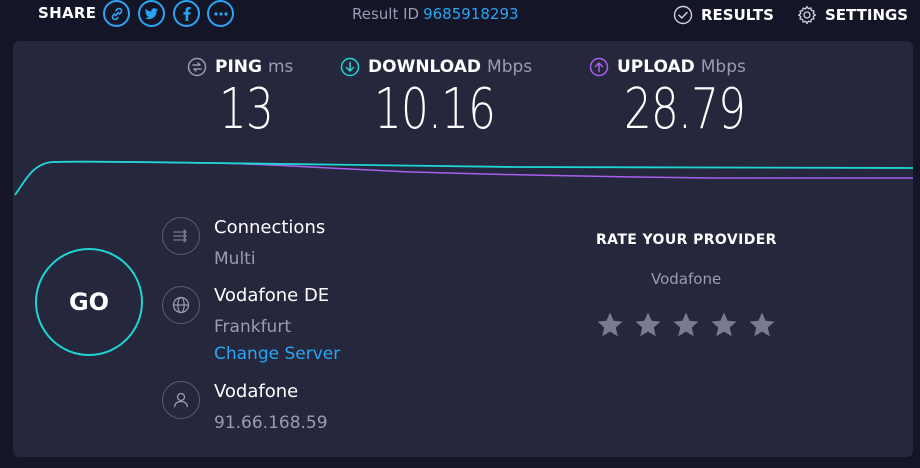  What do you see at coordinates (272, 295) in the screenshot?
I see `server-title: Vodafone DE` at bounding box center [272, 295].